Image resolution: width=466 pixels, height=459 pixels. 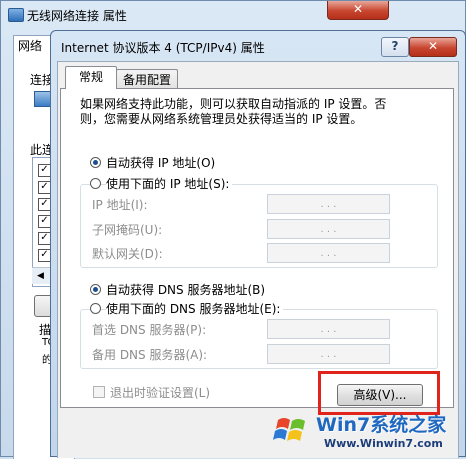 What do you see at coordinates (163, 48) in the screenshot?
I see `dialog-title: Internet 协议版本 4 (TCP/IPv4) 属性` at bounding box center [163, 48].